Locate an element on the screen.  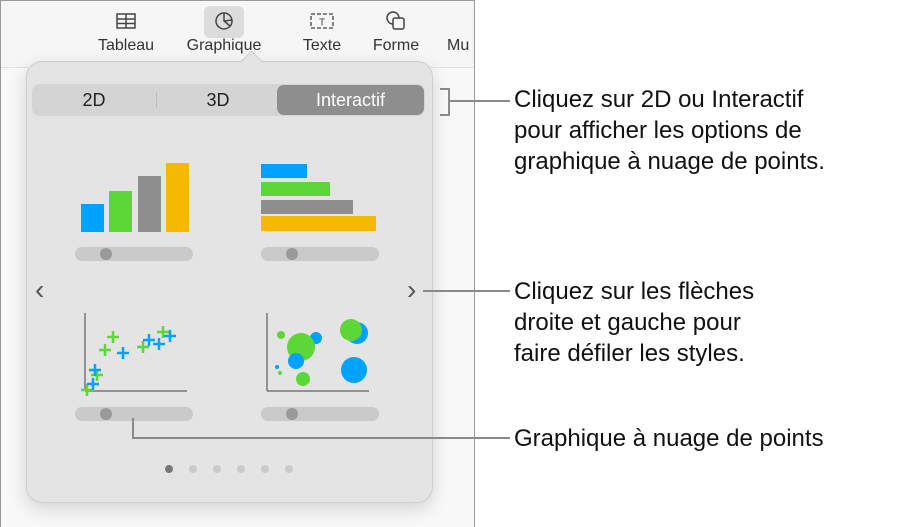
bracket-side is located at coordinates (449, 102).